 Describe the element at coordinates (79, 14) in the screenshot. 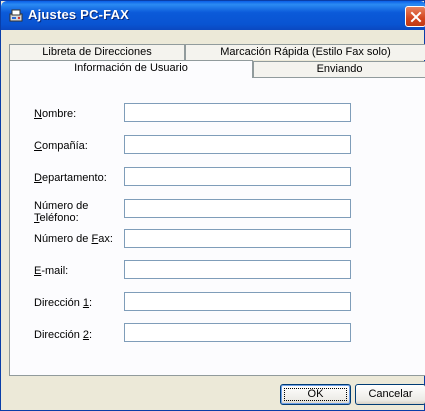

I see `window-title: Ajustes PC-FAX` at that location.